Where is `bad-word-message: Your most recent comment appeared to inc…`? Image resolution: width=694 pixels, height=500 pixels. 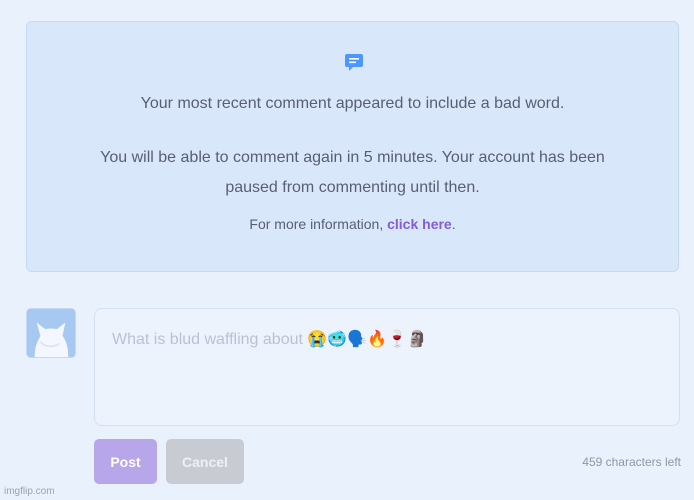 bad-word-message: Your most recent comment appeared to inc… is located at coordinates (352, 103).